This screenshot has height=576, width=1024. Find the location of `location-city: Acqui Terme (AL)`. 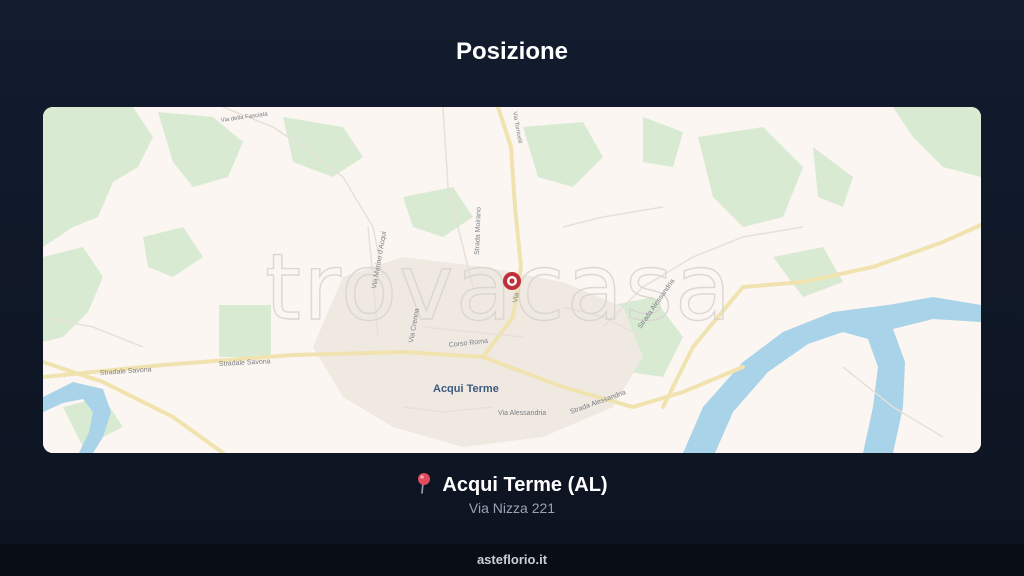

location-city: Acqui Terme (AL) is located at coordinates (525, 485).